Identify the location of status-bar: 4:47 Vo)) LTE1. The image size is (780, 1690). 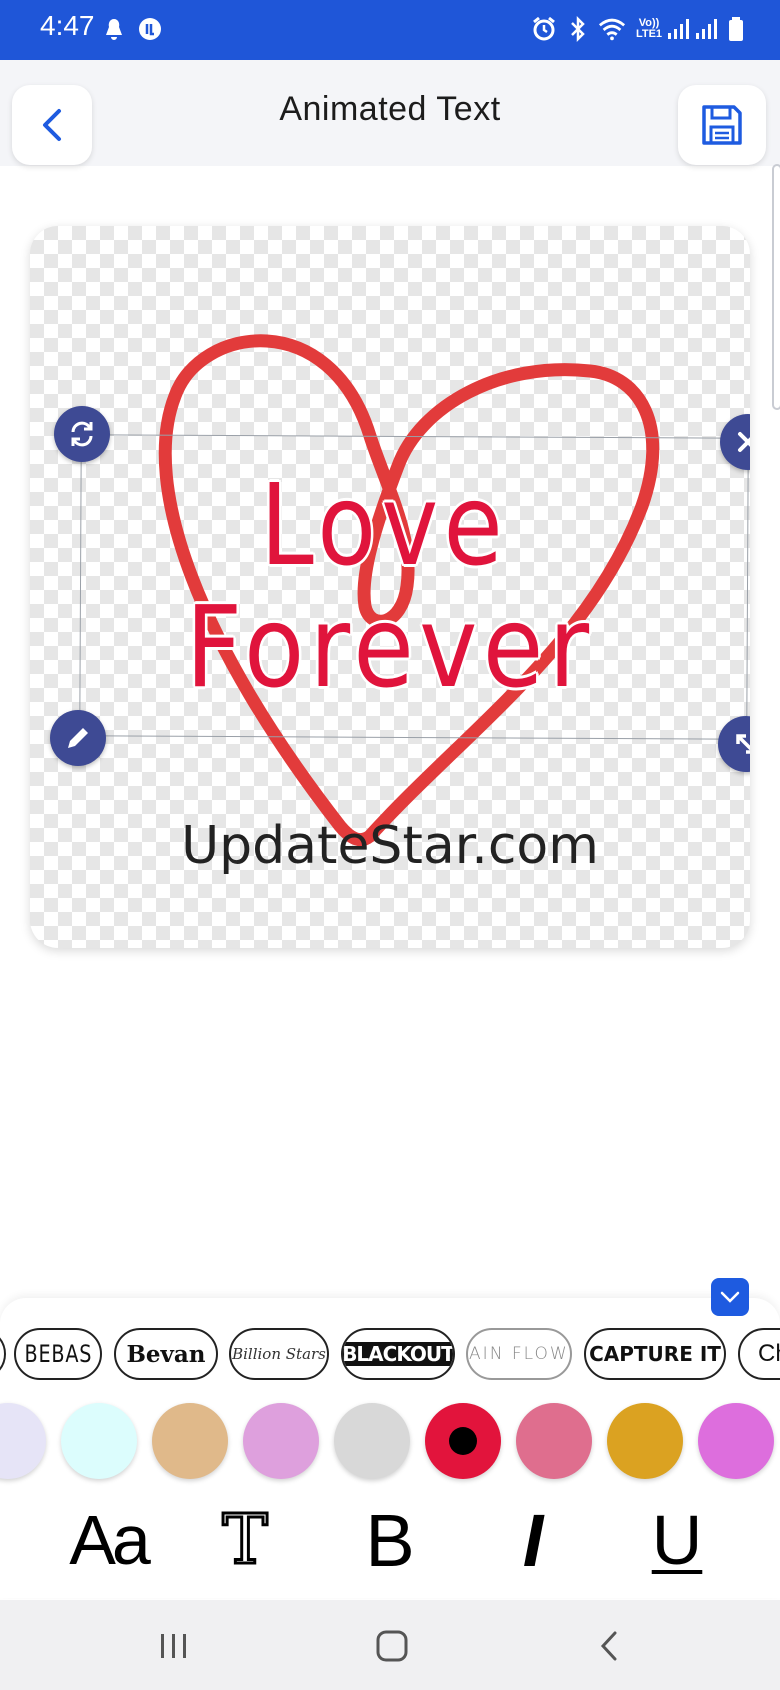
(390, 30).